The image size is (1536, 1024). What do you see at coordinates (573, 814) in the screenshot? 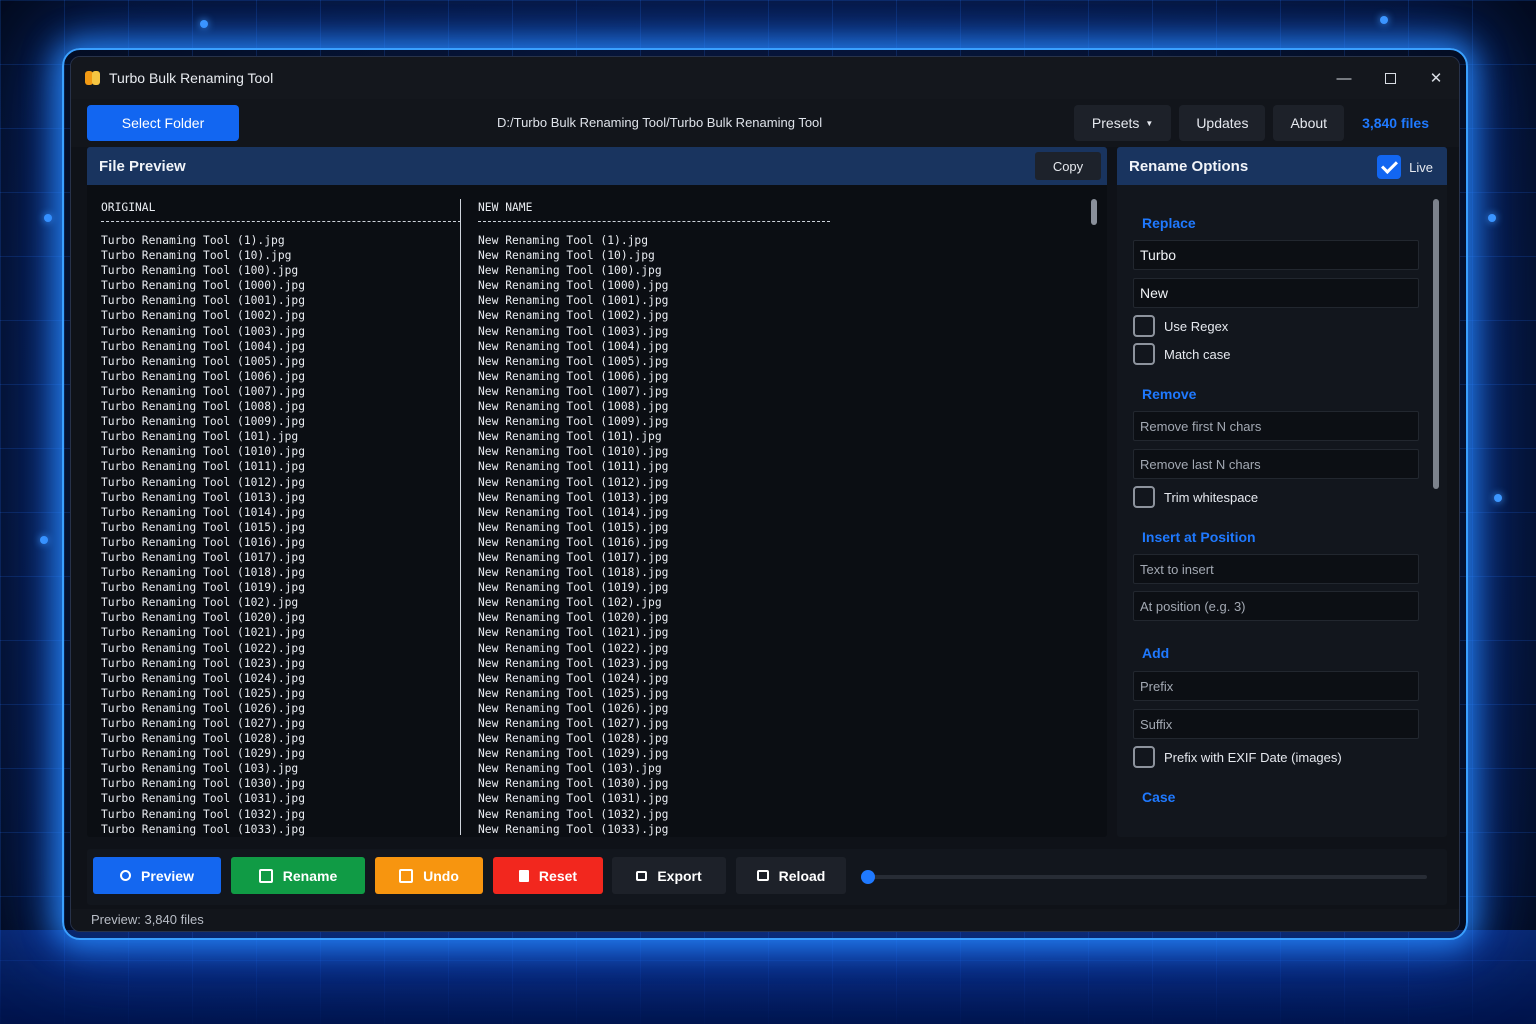
I see `new-filename-row: New Renaming Tool (1032).jpg` at bounding box center [573, 814].